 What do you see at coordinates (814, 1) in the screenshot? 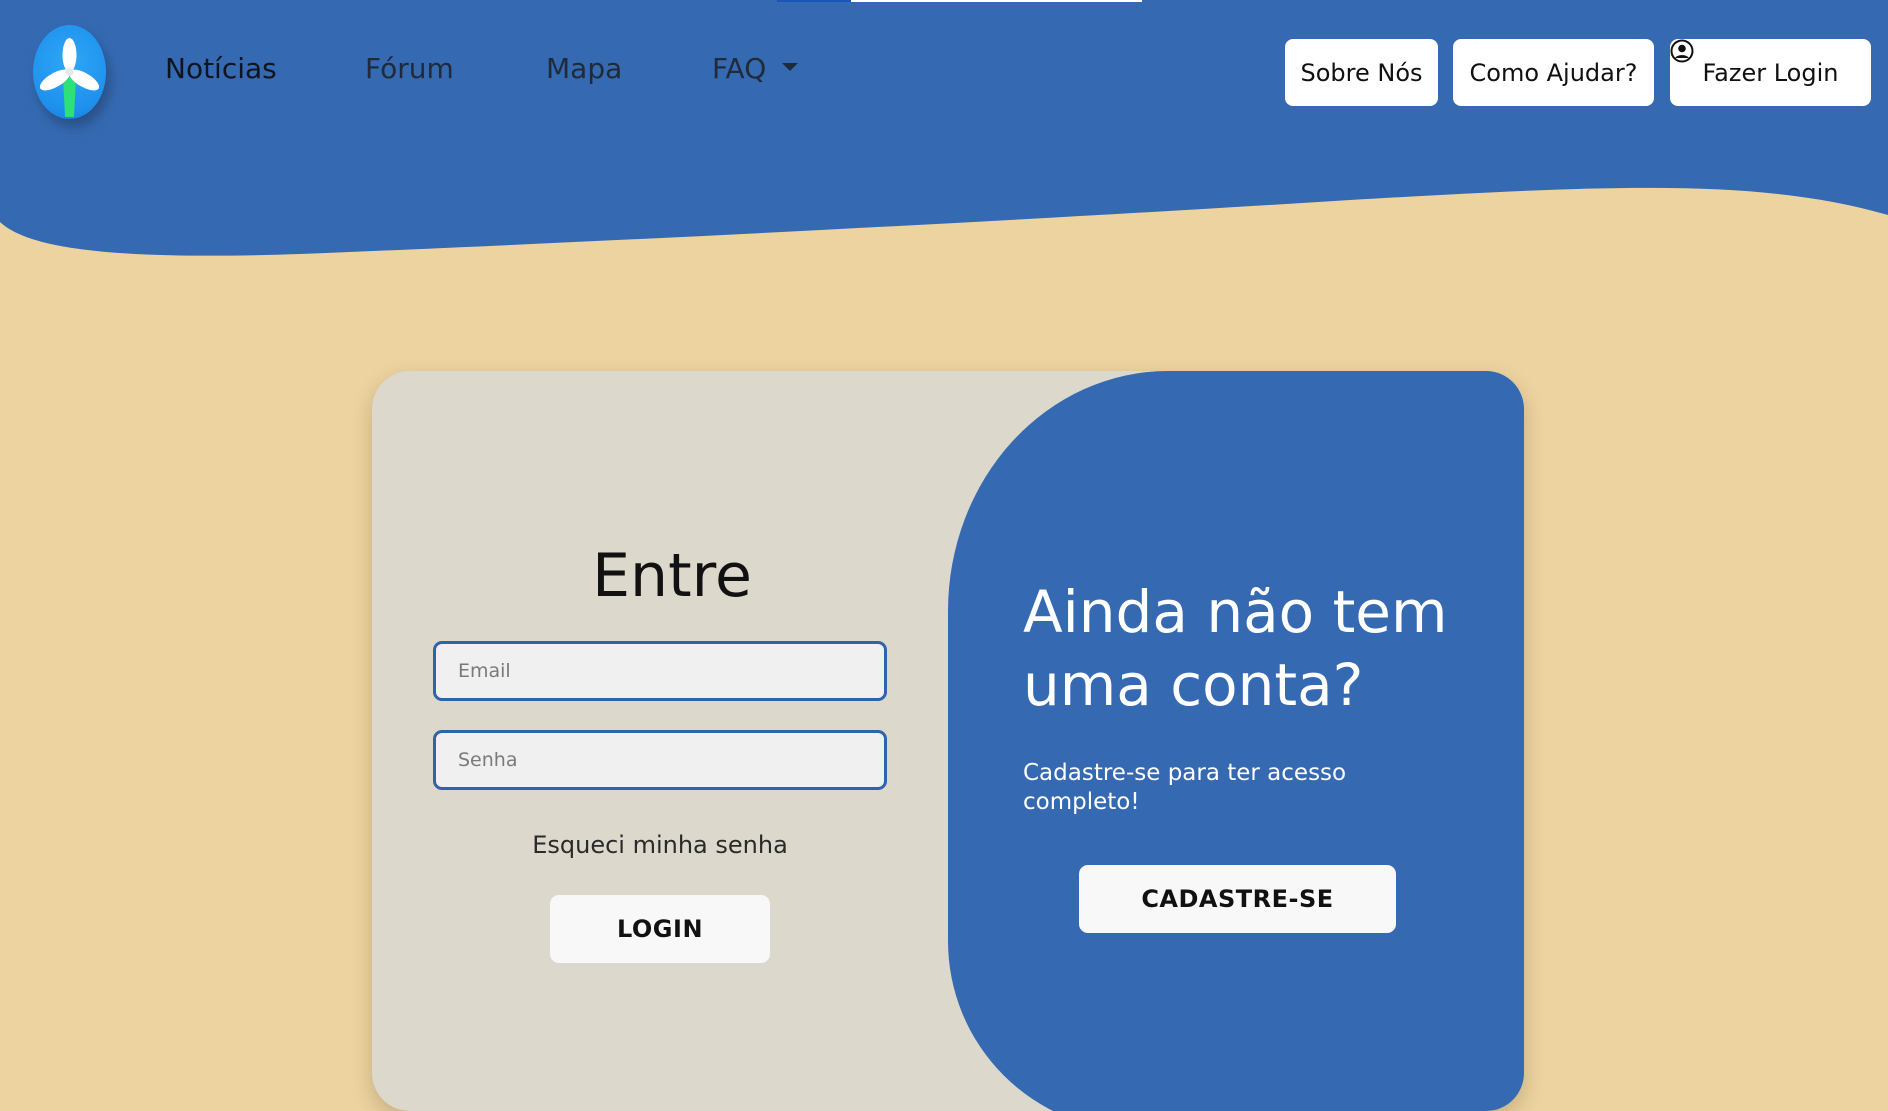
I see `page-load-progress` at bounding box center [814, 1].